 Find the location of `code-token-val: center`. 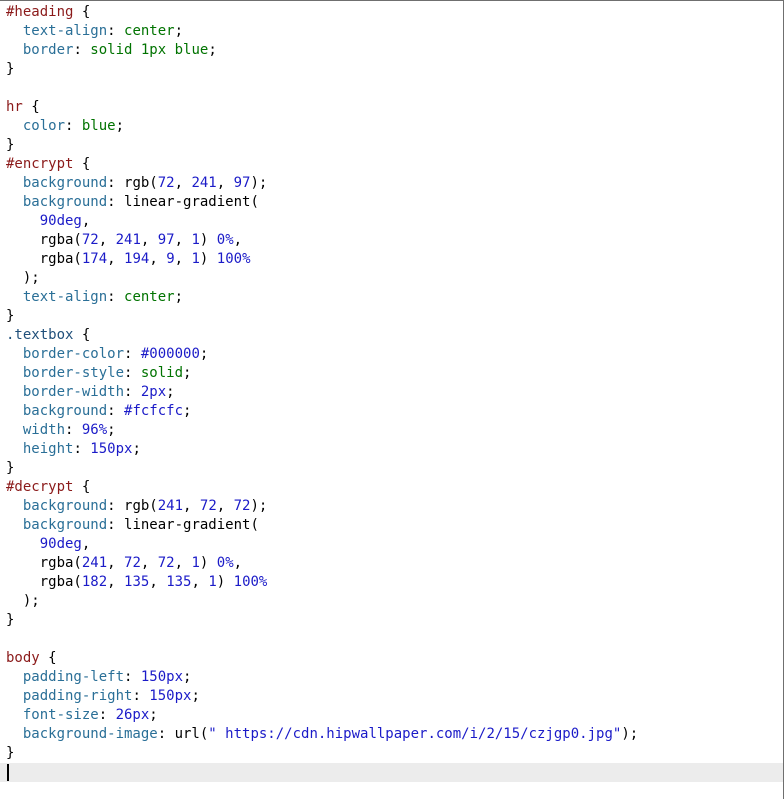

code-token-val: center is located at coordinates (149, 31).